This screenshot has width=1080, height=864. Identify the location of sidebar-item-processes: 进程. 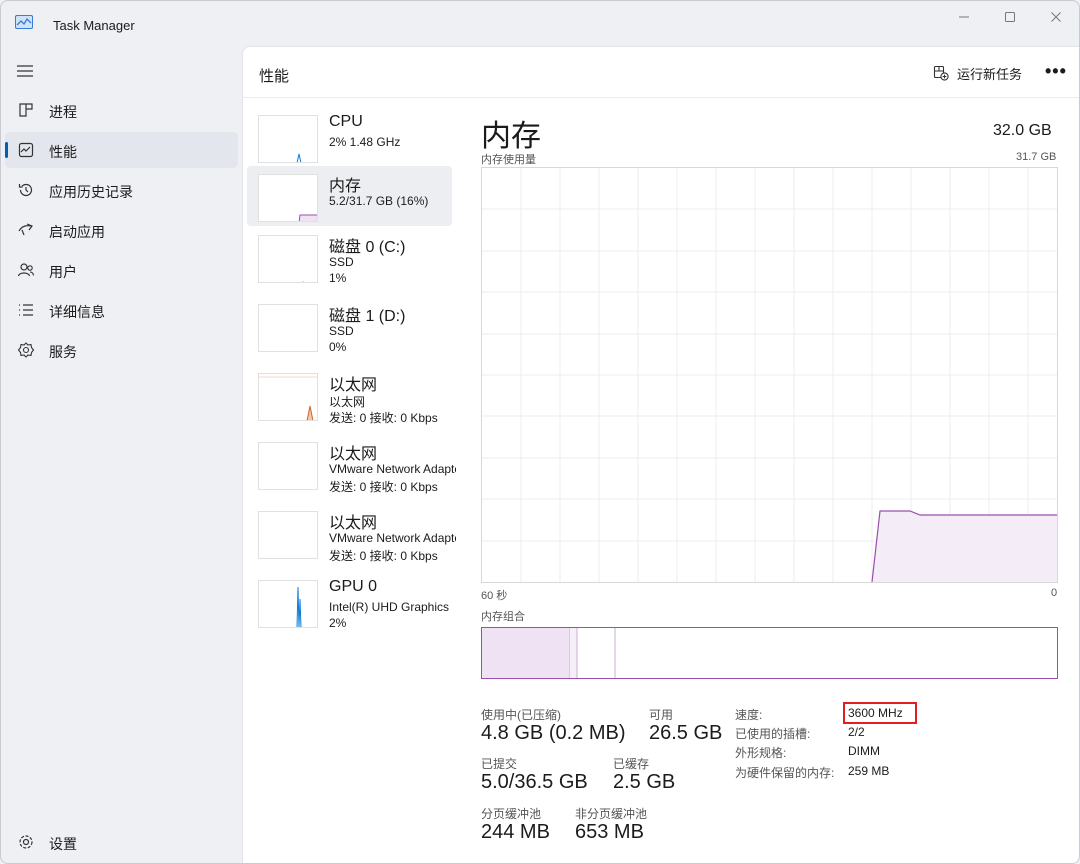
(121, 110).